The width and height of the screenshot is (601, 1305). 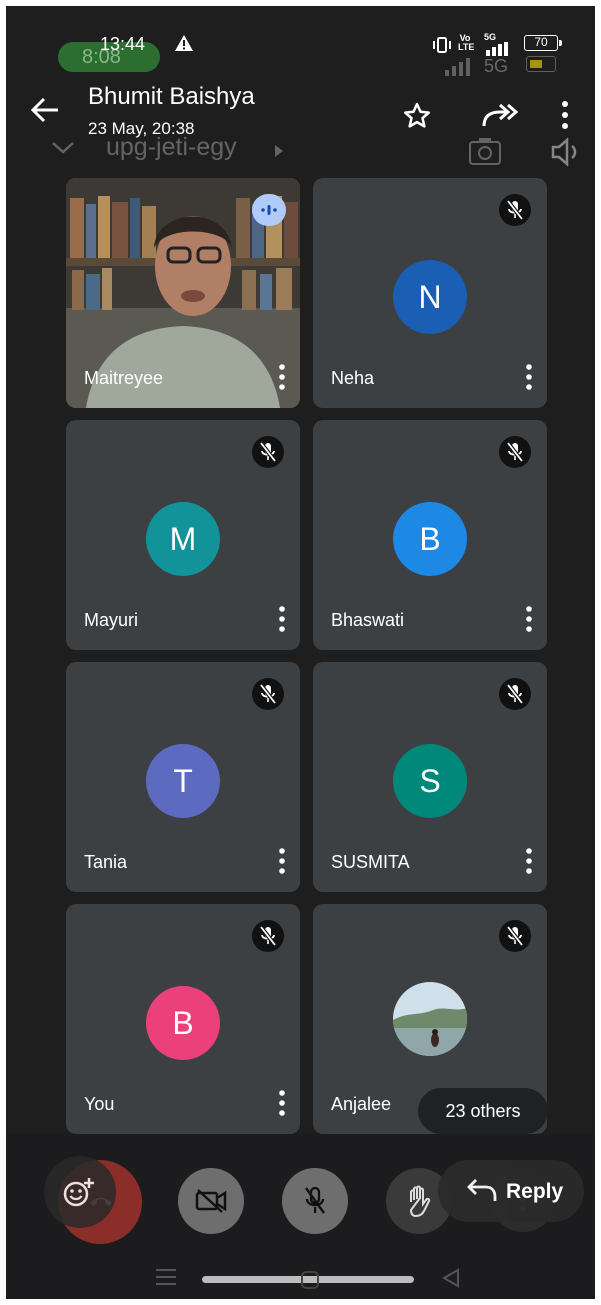 I want to click on camera-toggle-button, so click(x=211, y=1201).